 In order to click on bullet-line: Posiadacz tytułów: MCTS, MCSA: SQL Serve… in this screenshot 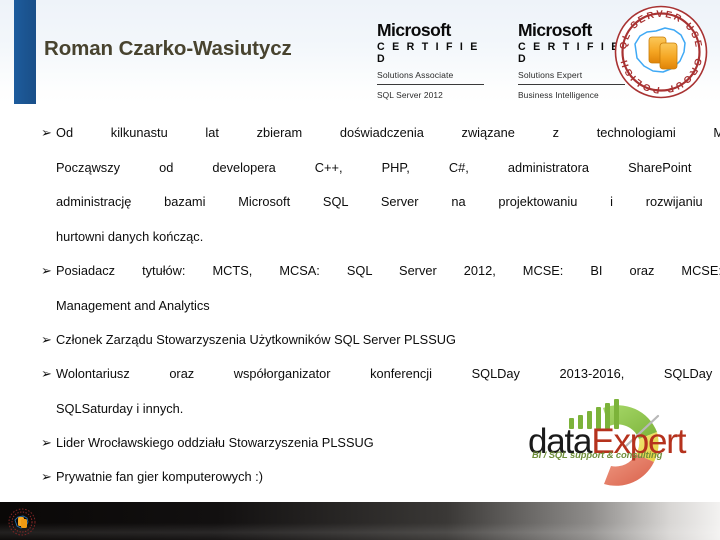, I will do `click(388, 270)`.